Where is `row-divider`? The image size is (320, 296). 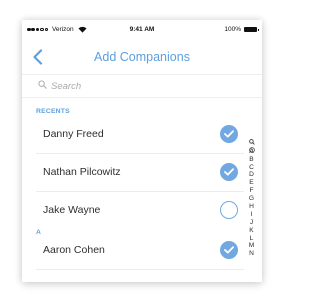 row-divider is located at coordinates (140, 269).